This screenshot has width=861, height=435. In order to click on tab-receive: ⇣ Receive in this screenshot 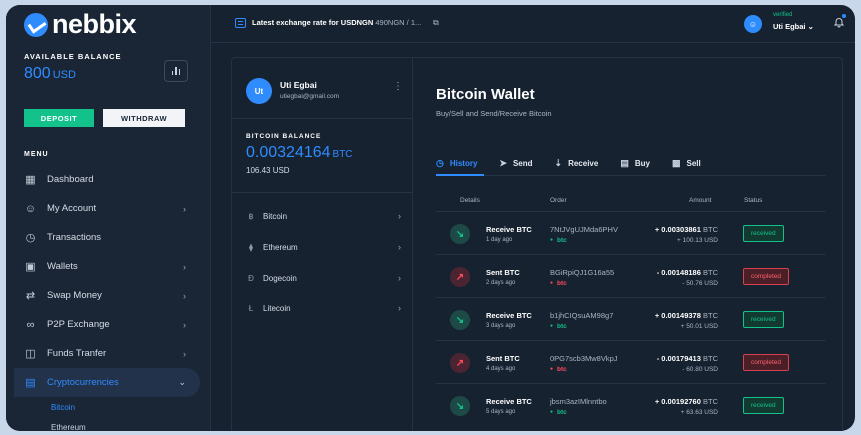, I will do `click(577, 163)`.